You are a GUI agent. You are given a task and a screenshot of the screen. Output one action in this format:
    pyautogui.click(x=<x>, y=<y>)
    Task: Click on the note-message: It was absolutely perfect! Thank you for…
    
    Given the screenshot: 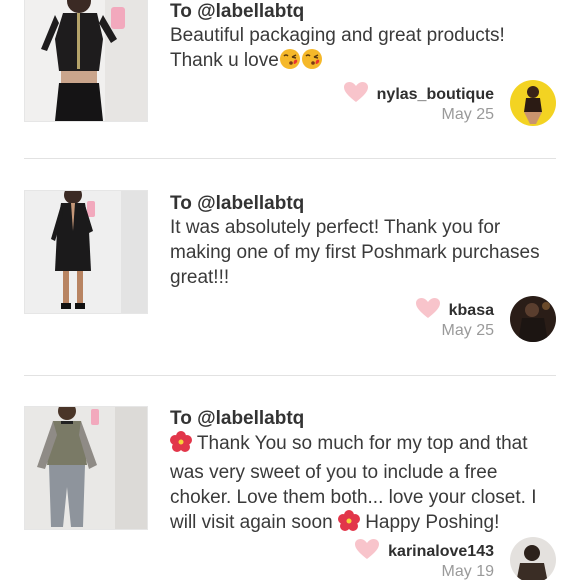 What is the action you would take?
    pyautogui.click(x=365, y=252)
    